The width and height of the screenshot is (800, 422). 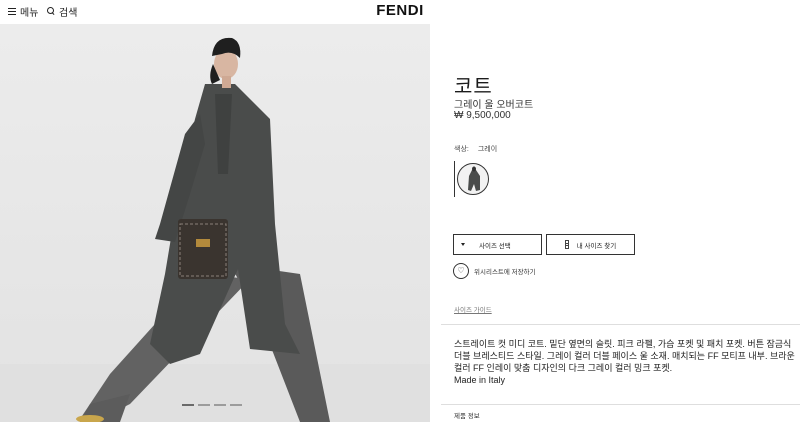 I want to click on chevron-down-icon, so click(x=463, y=244).